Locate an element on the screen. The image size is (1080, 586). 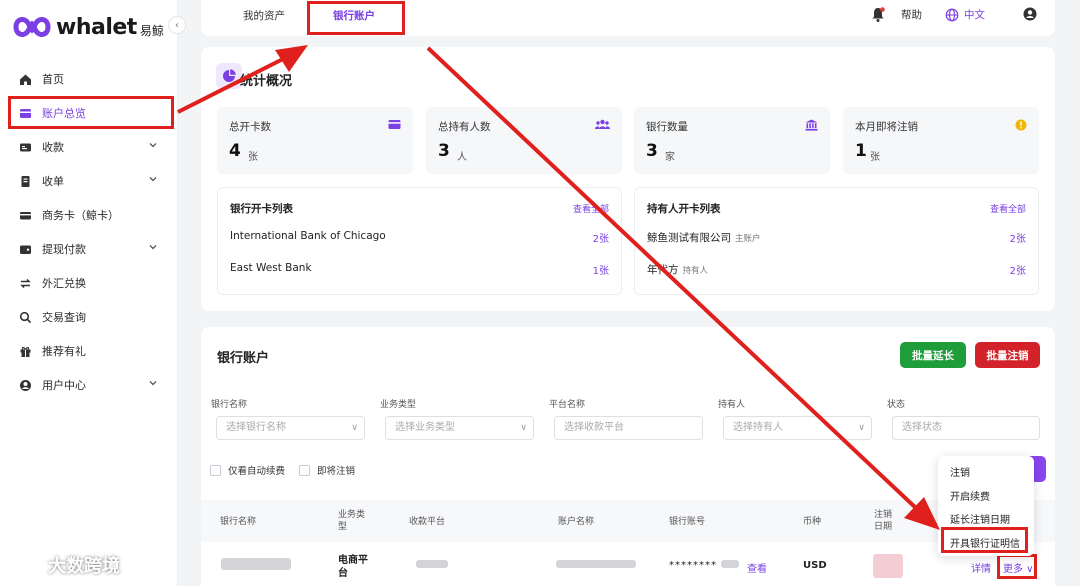
holder-card-list: 持有人开卡列表 查看全部 鲸鱼测试有限公司 主账户 2张 年代方 持有人 2张 is located at coordinates (836, 241).